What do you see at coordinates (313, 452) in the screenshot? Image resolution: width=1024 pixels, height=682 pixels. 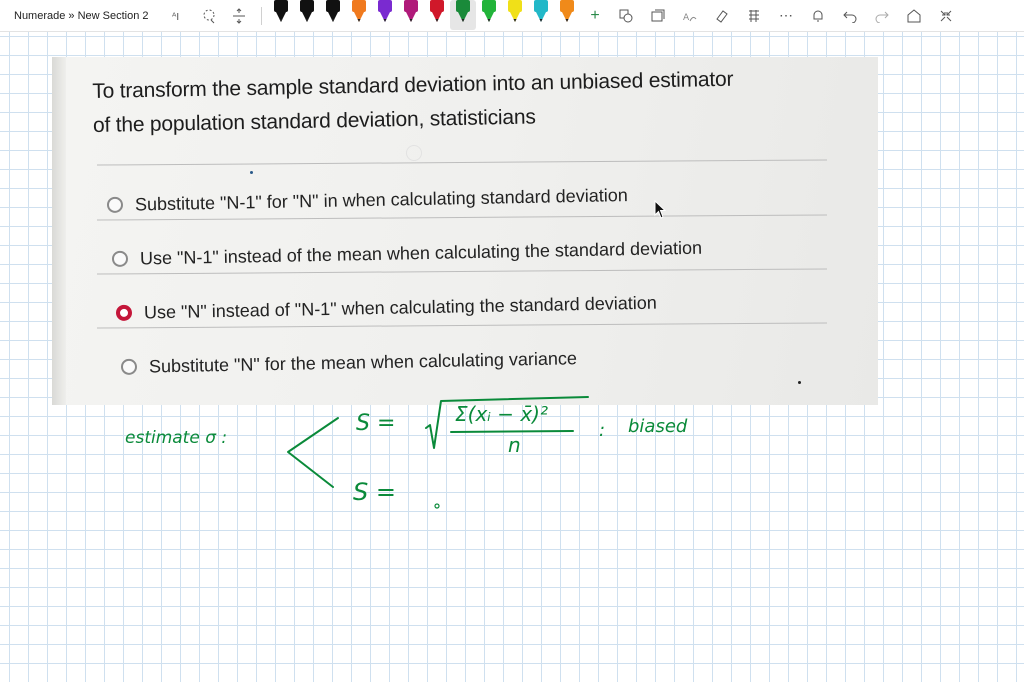 I see `bracket-stroke` at bounding box center [313, 452].